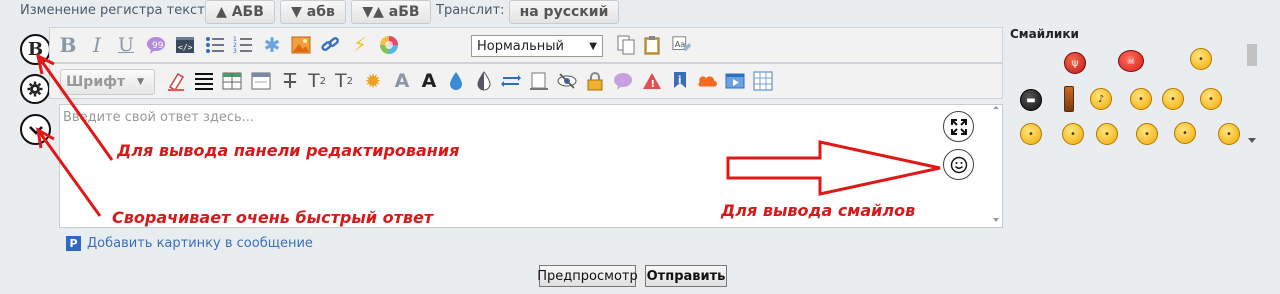 Image resolution: width=1280 pixels, height=294 pixels. I want to click on laugh-smiley-icon: •, so click(1211, 99).